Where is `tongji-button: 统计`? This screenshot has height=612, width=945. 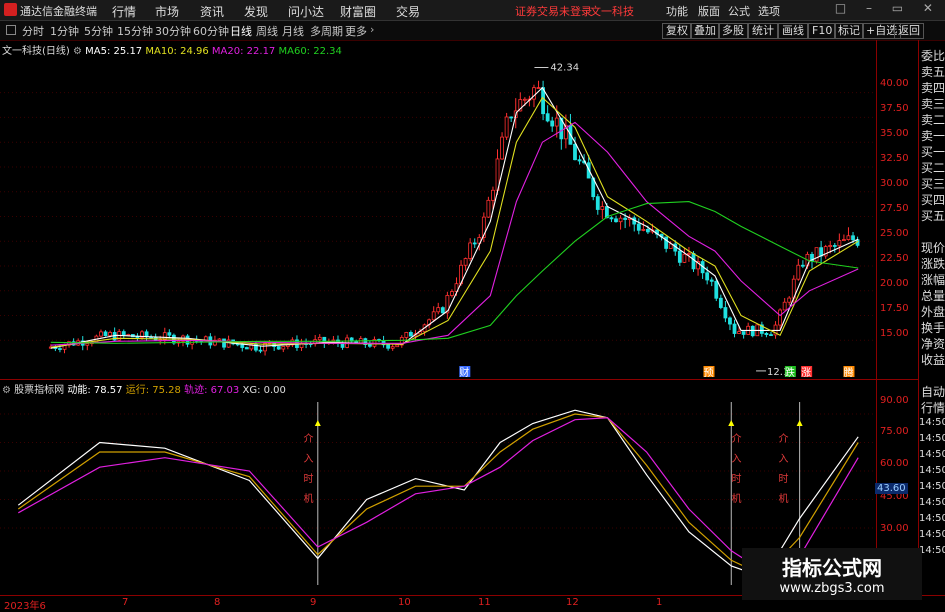 tongji-button: 统计 is located at coordinates (763, 31).